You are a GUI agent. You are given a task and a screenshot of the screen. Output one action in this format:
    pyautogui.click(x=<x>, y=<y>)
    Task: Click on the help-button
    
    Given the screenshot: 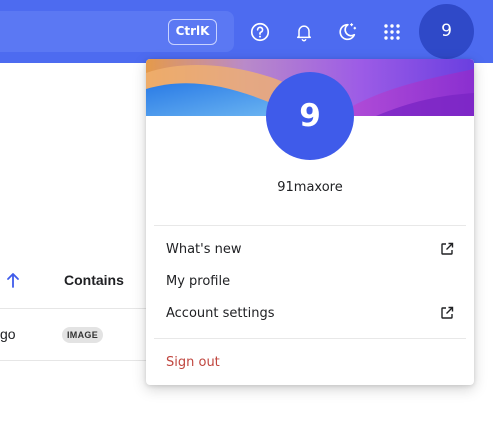 What is the action you would take?
    pyautogui.click(x=260, y=32)
    